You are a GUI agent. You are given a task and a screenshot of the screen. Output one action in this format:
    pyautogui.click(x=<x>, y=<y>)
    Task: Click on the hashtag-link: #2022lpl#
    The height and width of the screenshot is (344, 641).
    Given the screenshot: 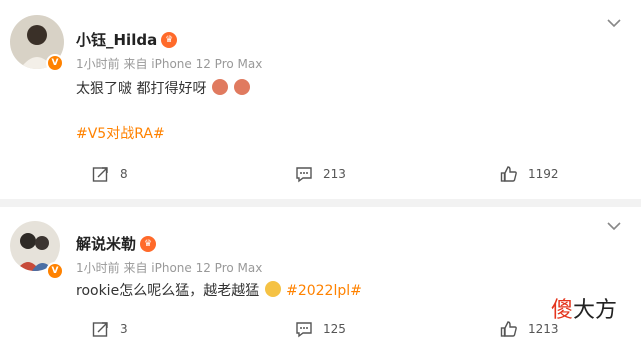 What is the action you would take?
    pyautogui.click(x=324, y=291)
    